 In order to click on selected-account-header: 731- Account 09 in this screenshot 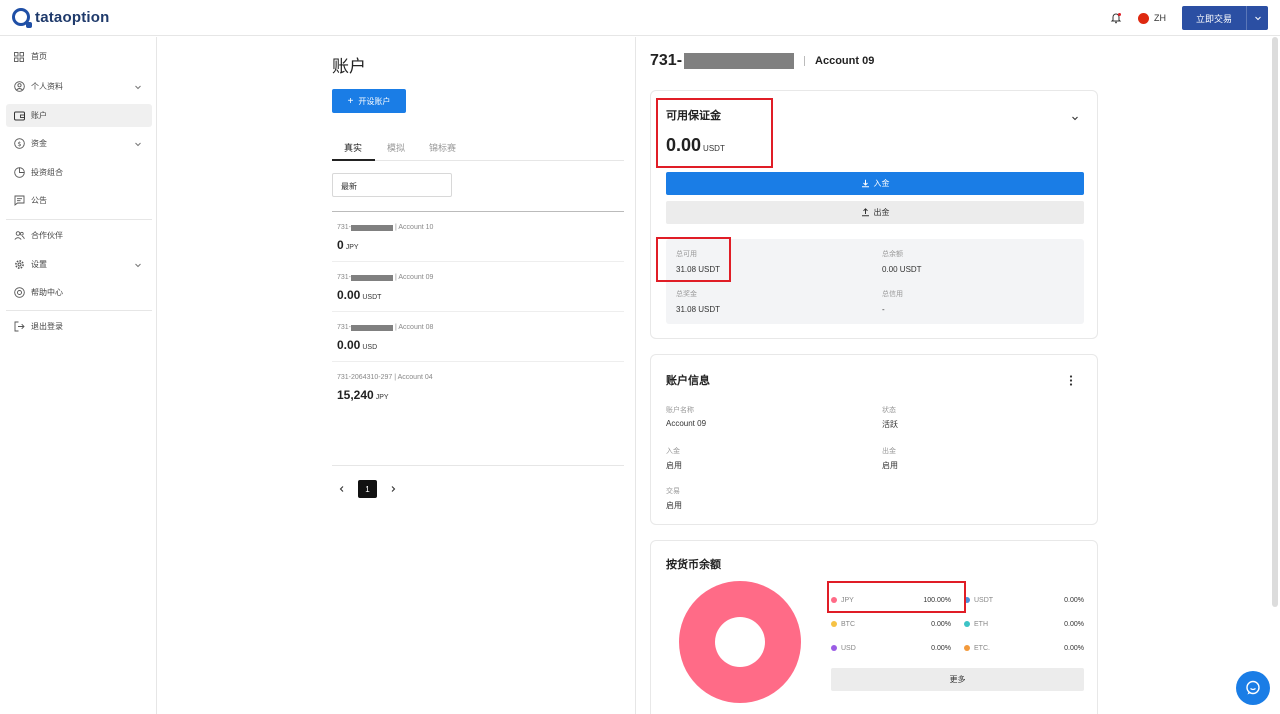, I will do `click(762, 61)`.